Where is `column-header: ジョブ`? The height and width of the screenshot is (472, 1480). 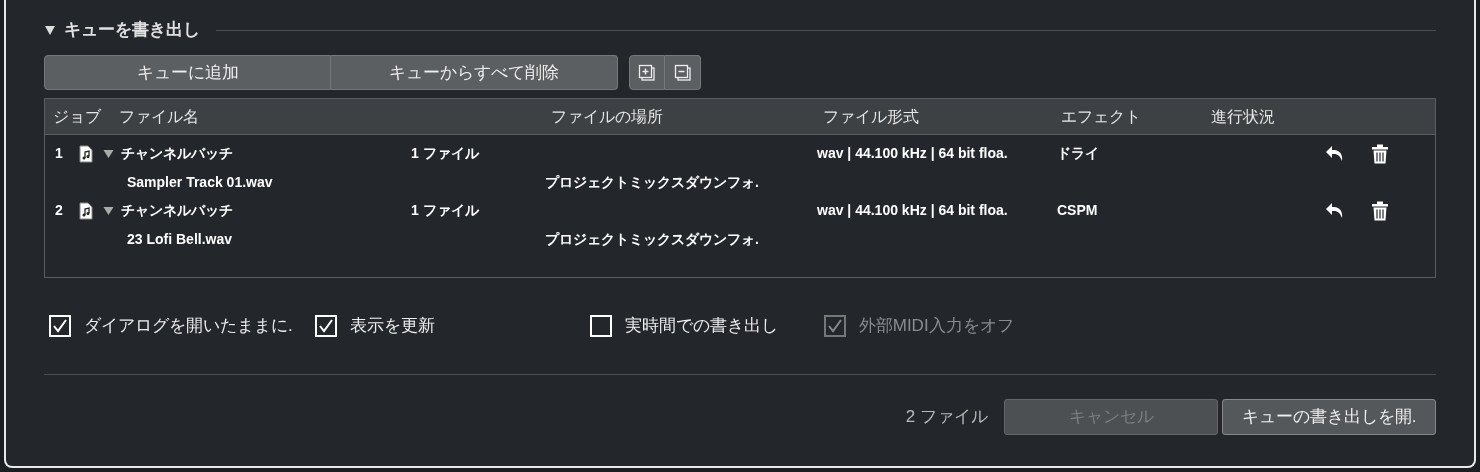 column-header: ジョブ is located at coordinates (77, 116).